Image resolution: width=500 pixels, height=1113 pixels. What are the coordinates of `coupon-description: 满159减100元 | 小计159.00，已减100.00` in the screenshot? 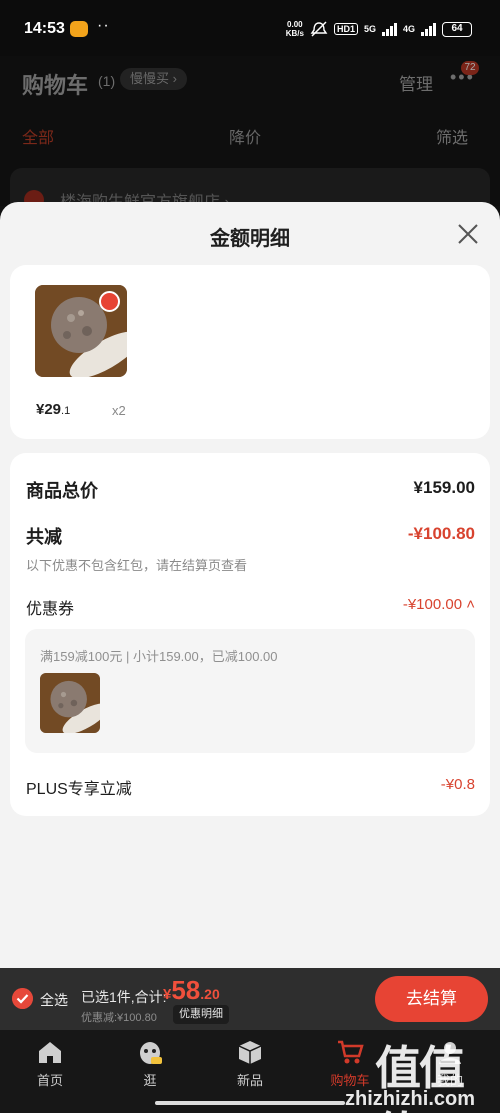 It's located at (159, 656).